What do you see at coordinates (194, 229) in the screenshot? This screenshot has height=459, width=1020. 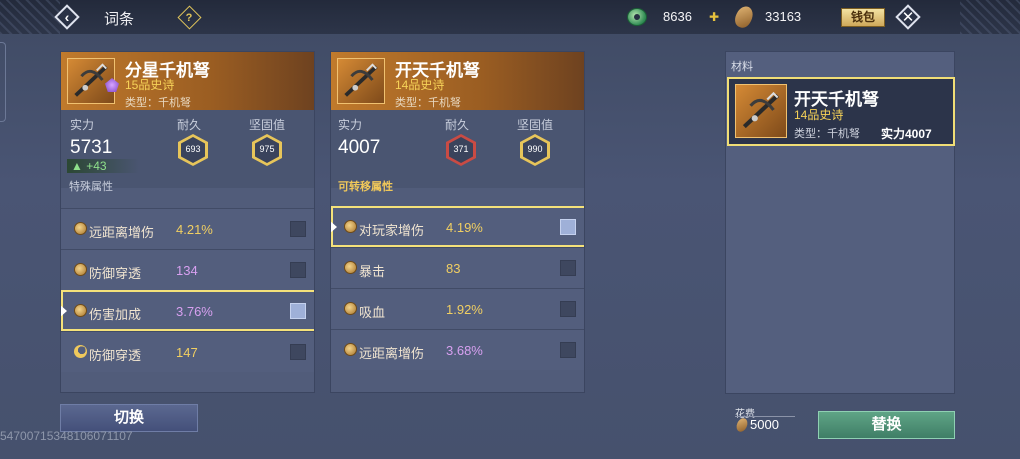 I see `attribute-value: 4.21%` at bounding box center [194, 229].